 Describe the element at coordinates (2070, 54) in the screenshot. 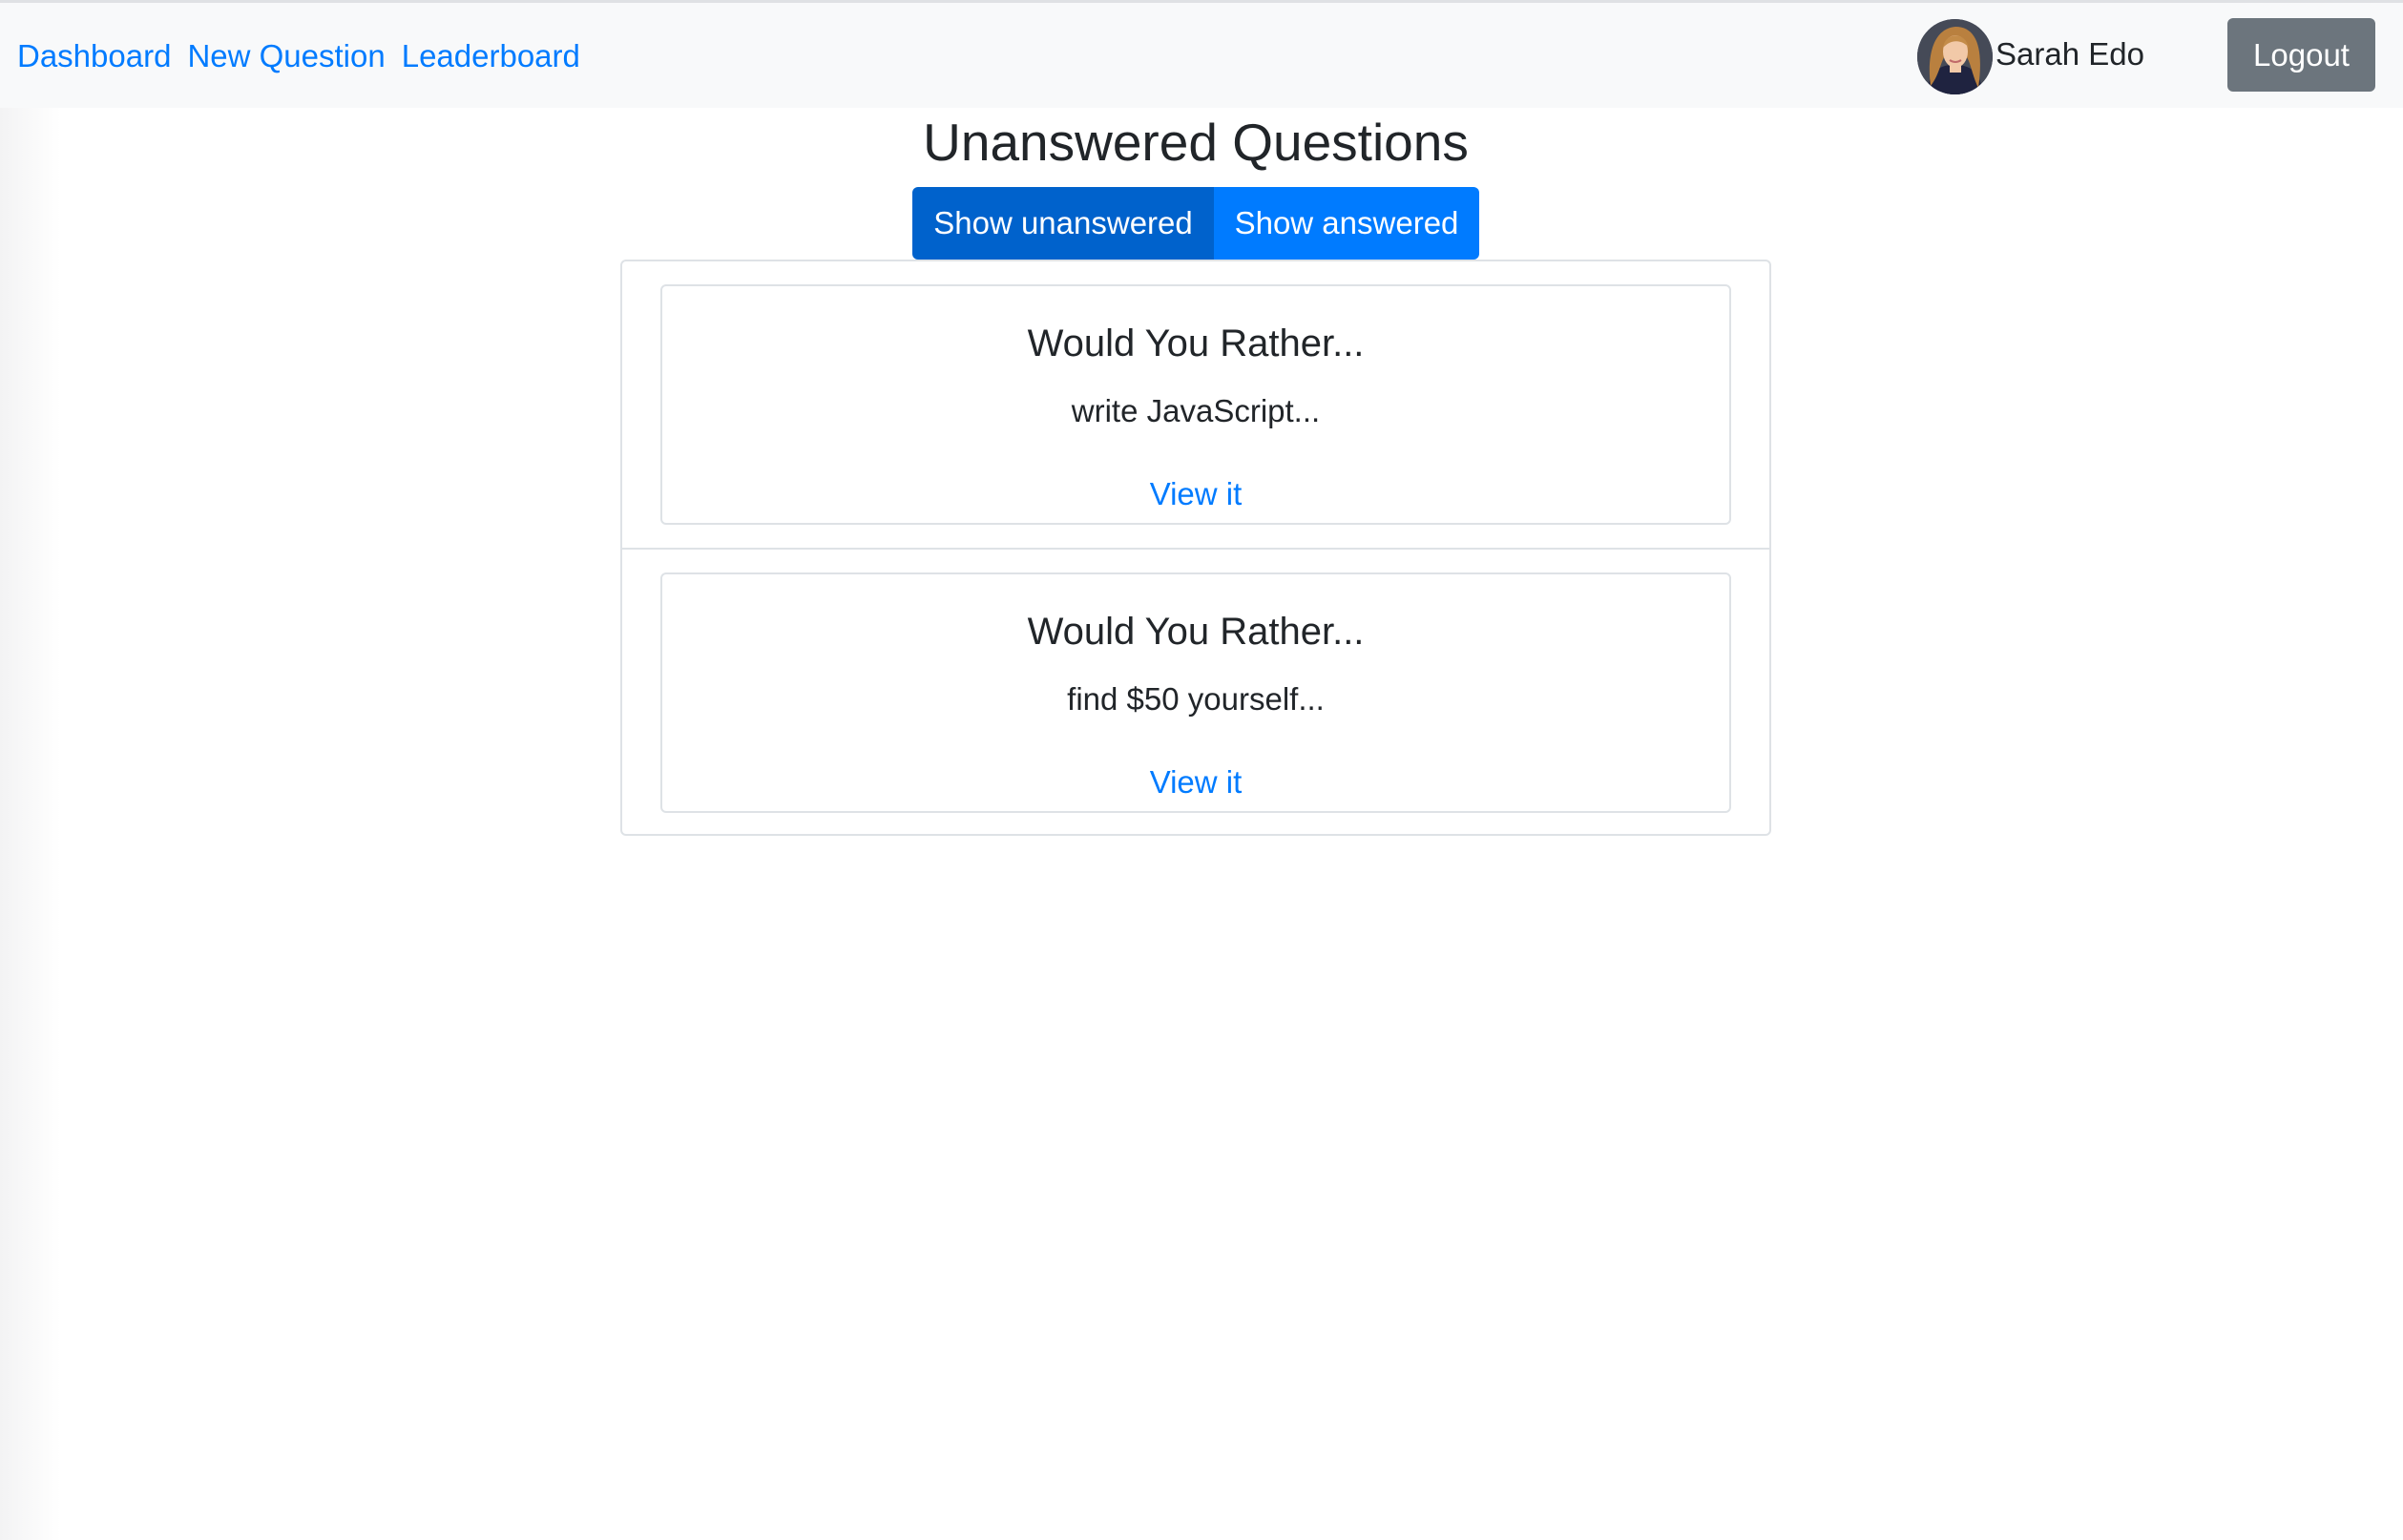

I see `user-name: Sarah Edo` at that location.